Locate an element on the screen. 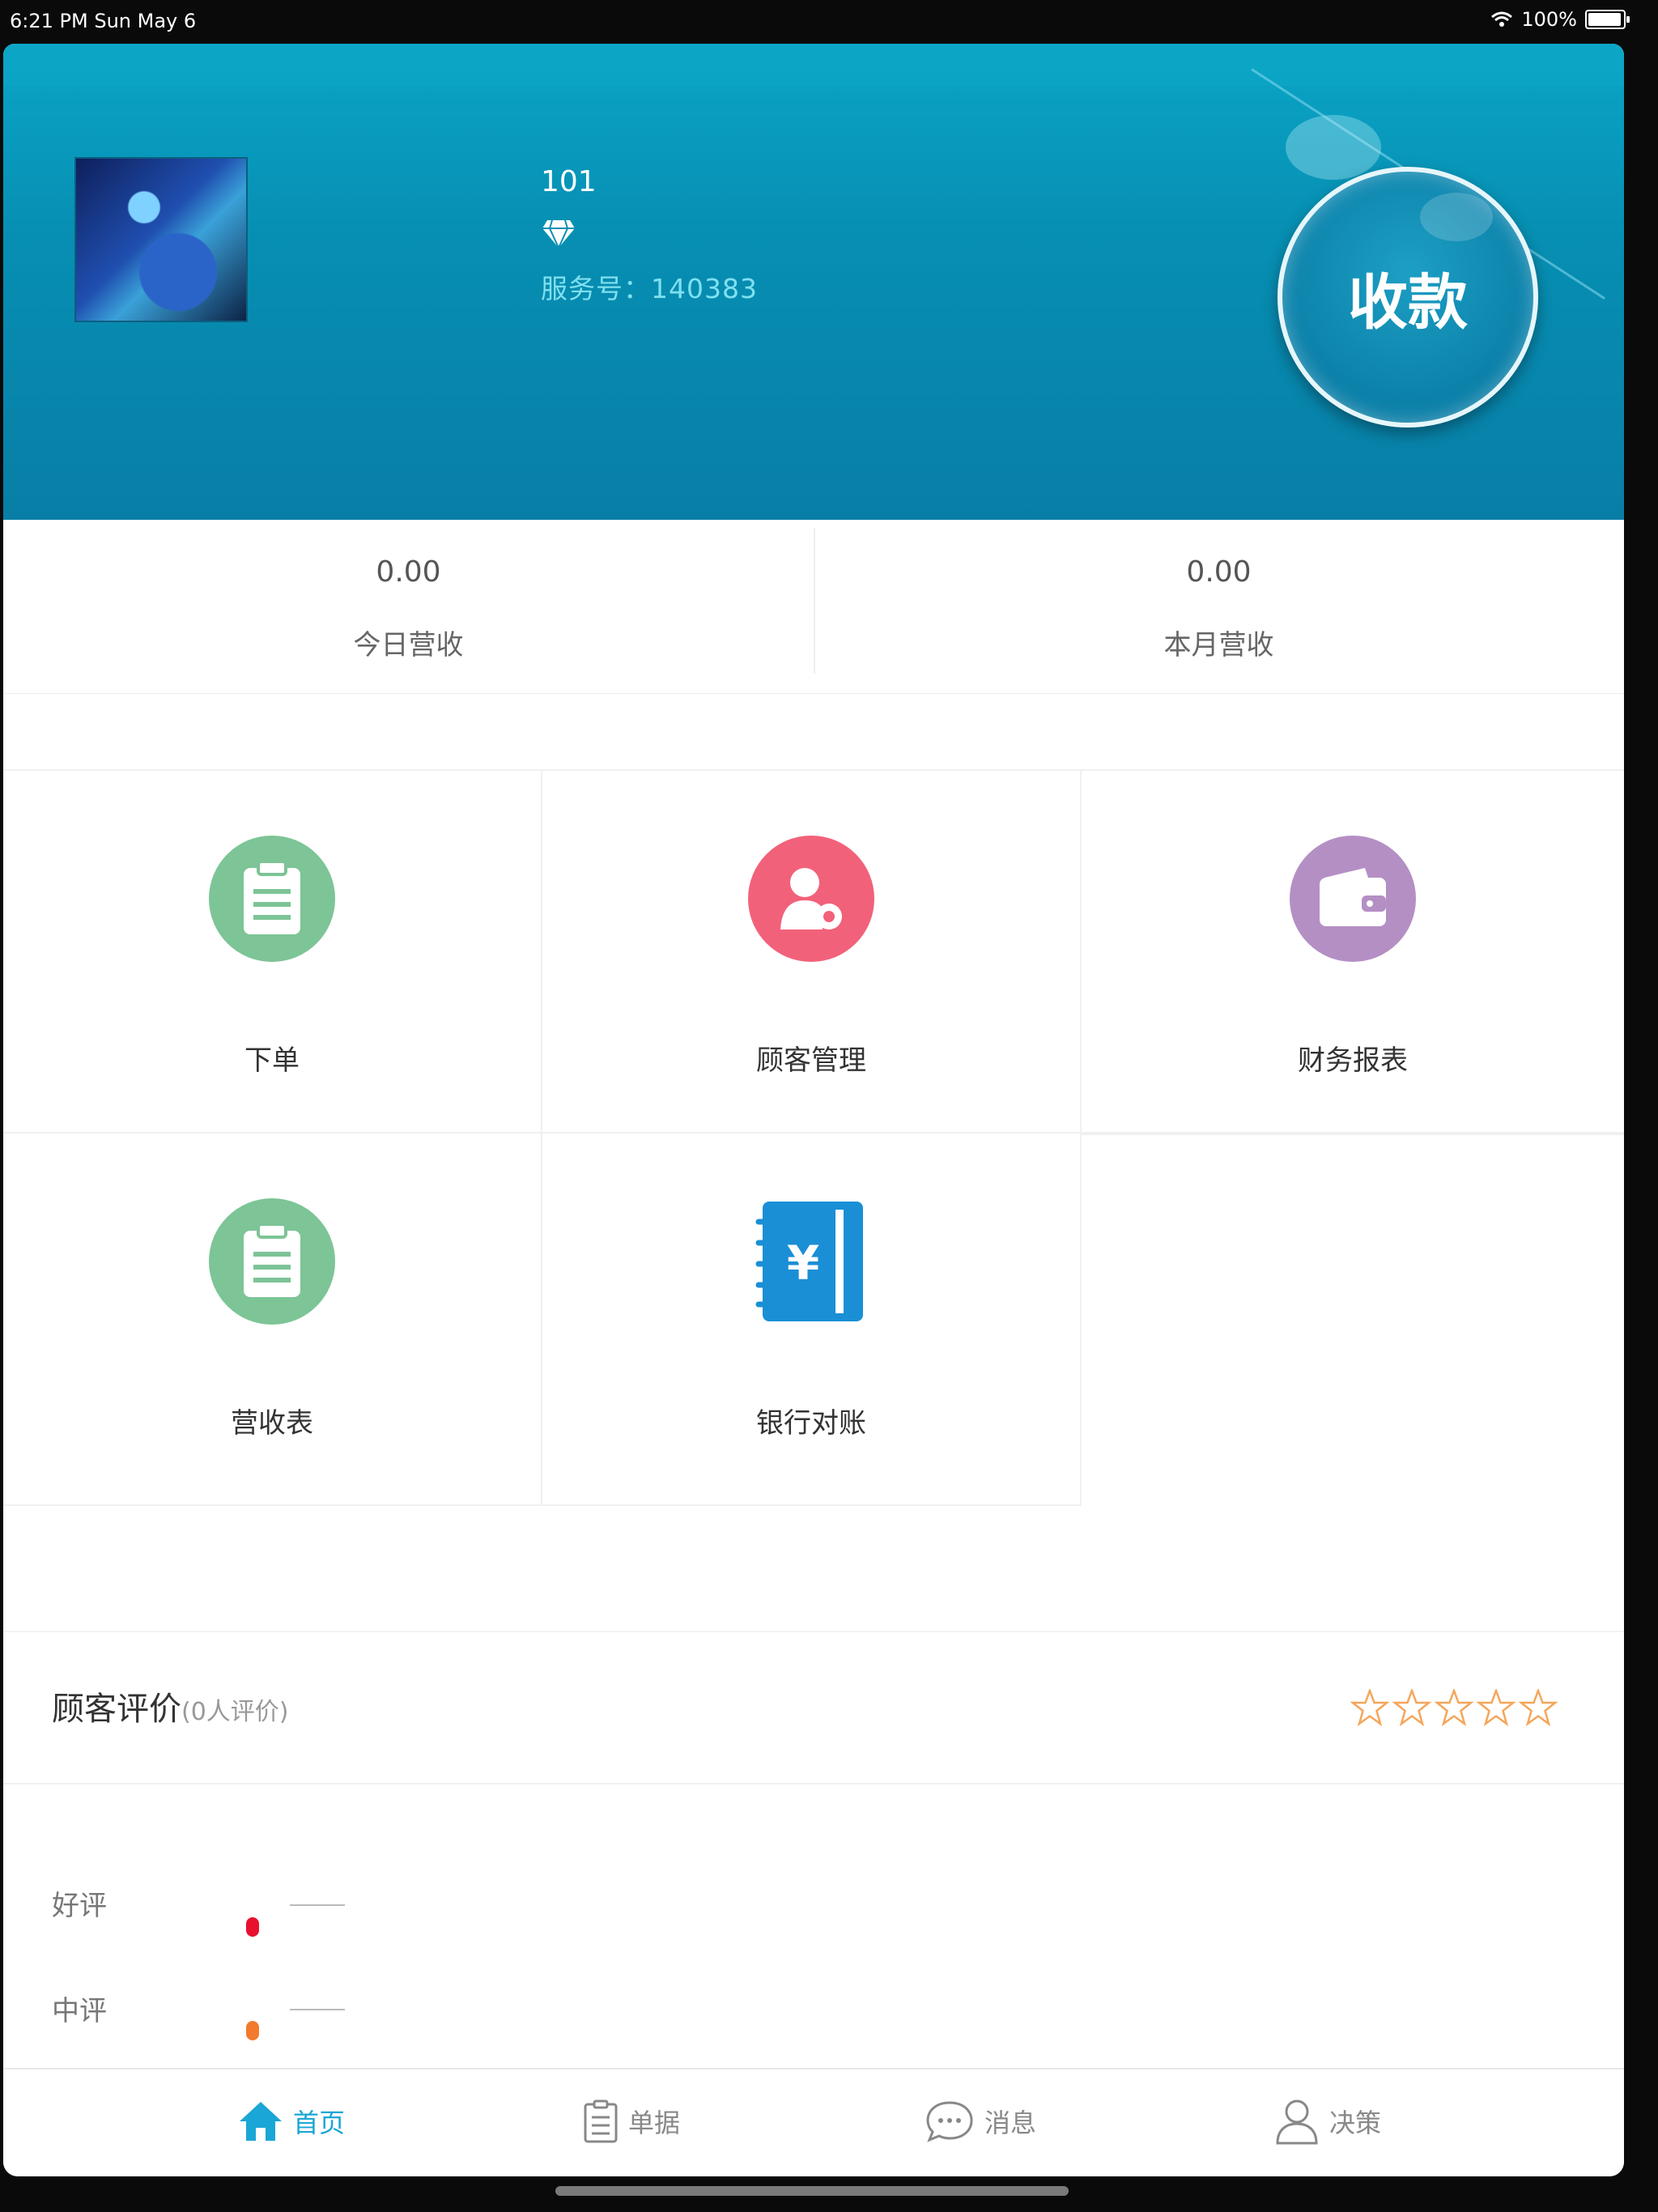  today-revenue-label: 今日营收 is located at coordinates (408, 645).